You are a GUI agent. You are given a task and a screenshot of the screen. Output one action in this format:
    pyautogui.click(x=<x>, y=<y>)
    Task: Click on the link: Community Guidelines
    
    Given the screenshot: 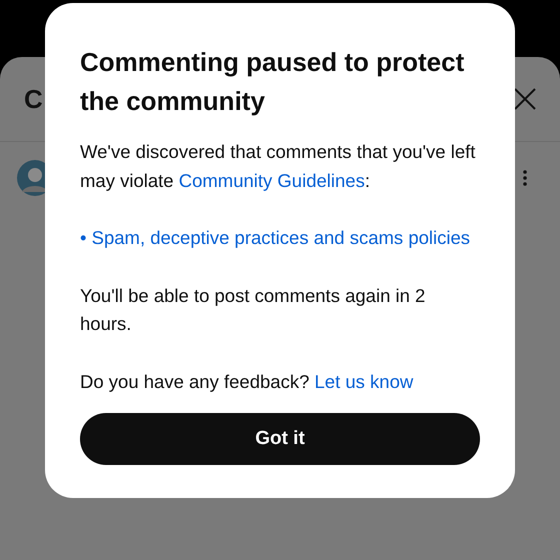 What is the action you would take?
    pyautogui.click(x=271, y=180)
    